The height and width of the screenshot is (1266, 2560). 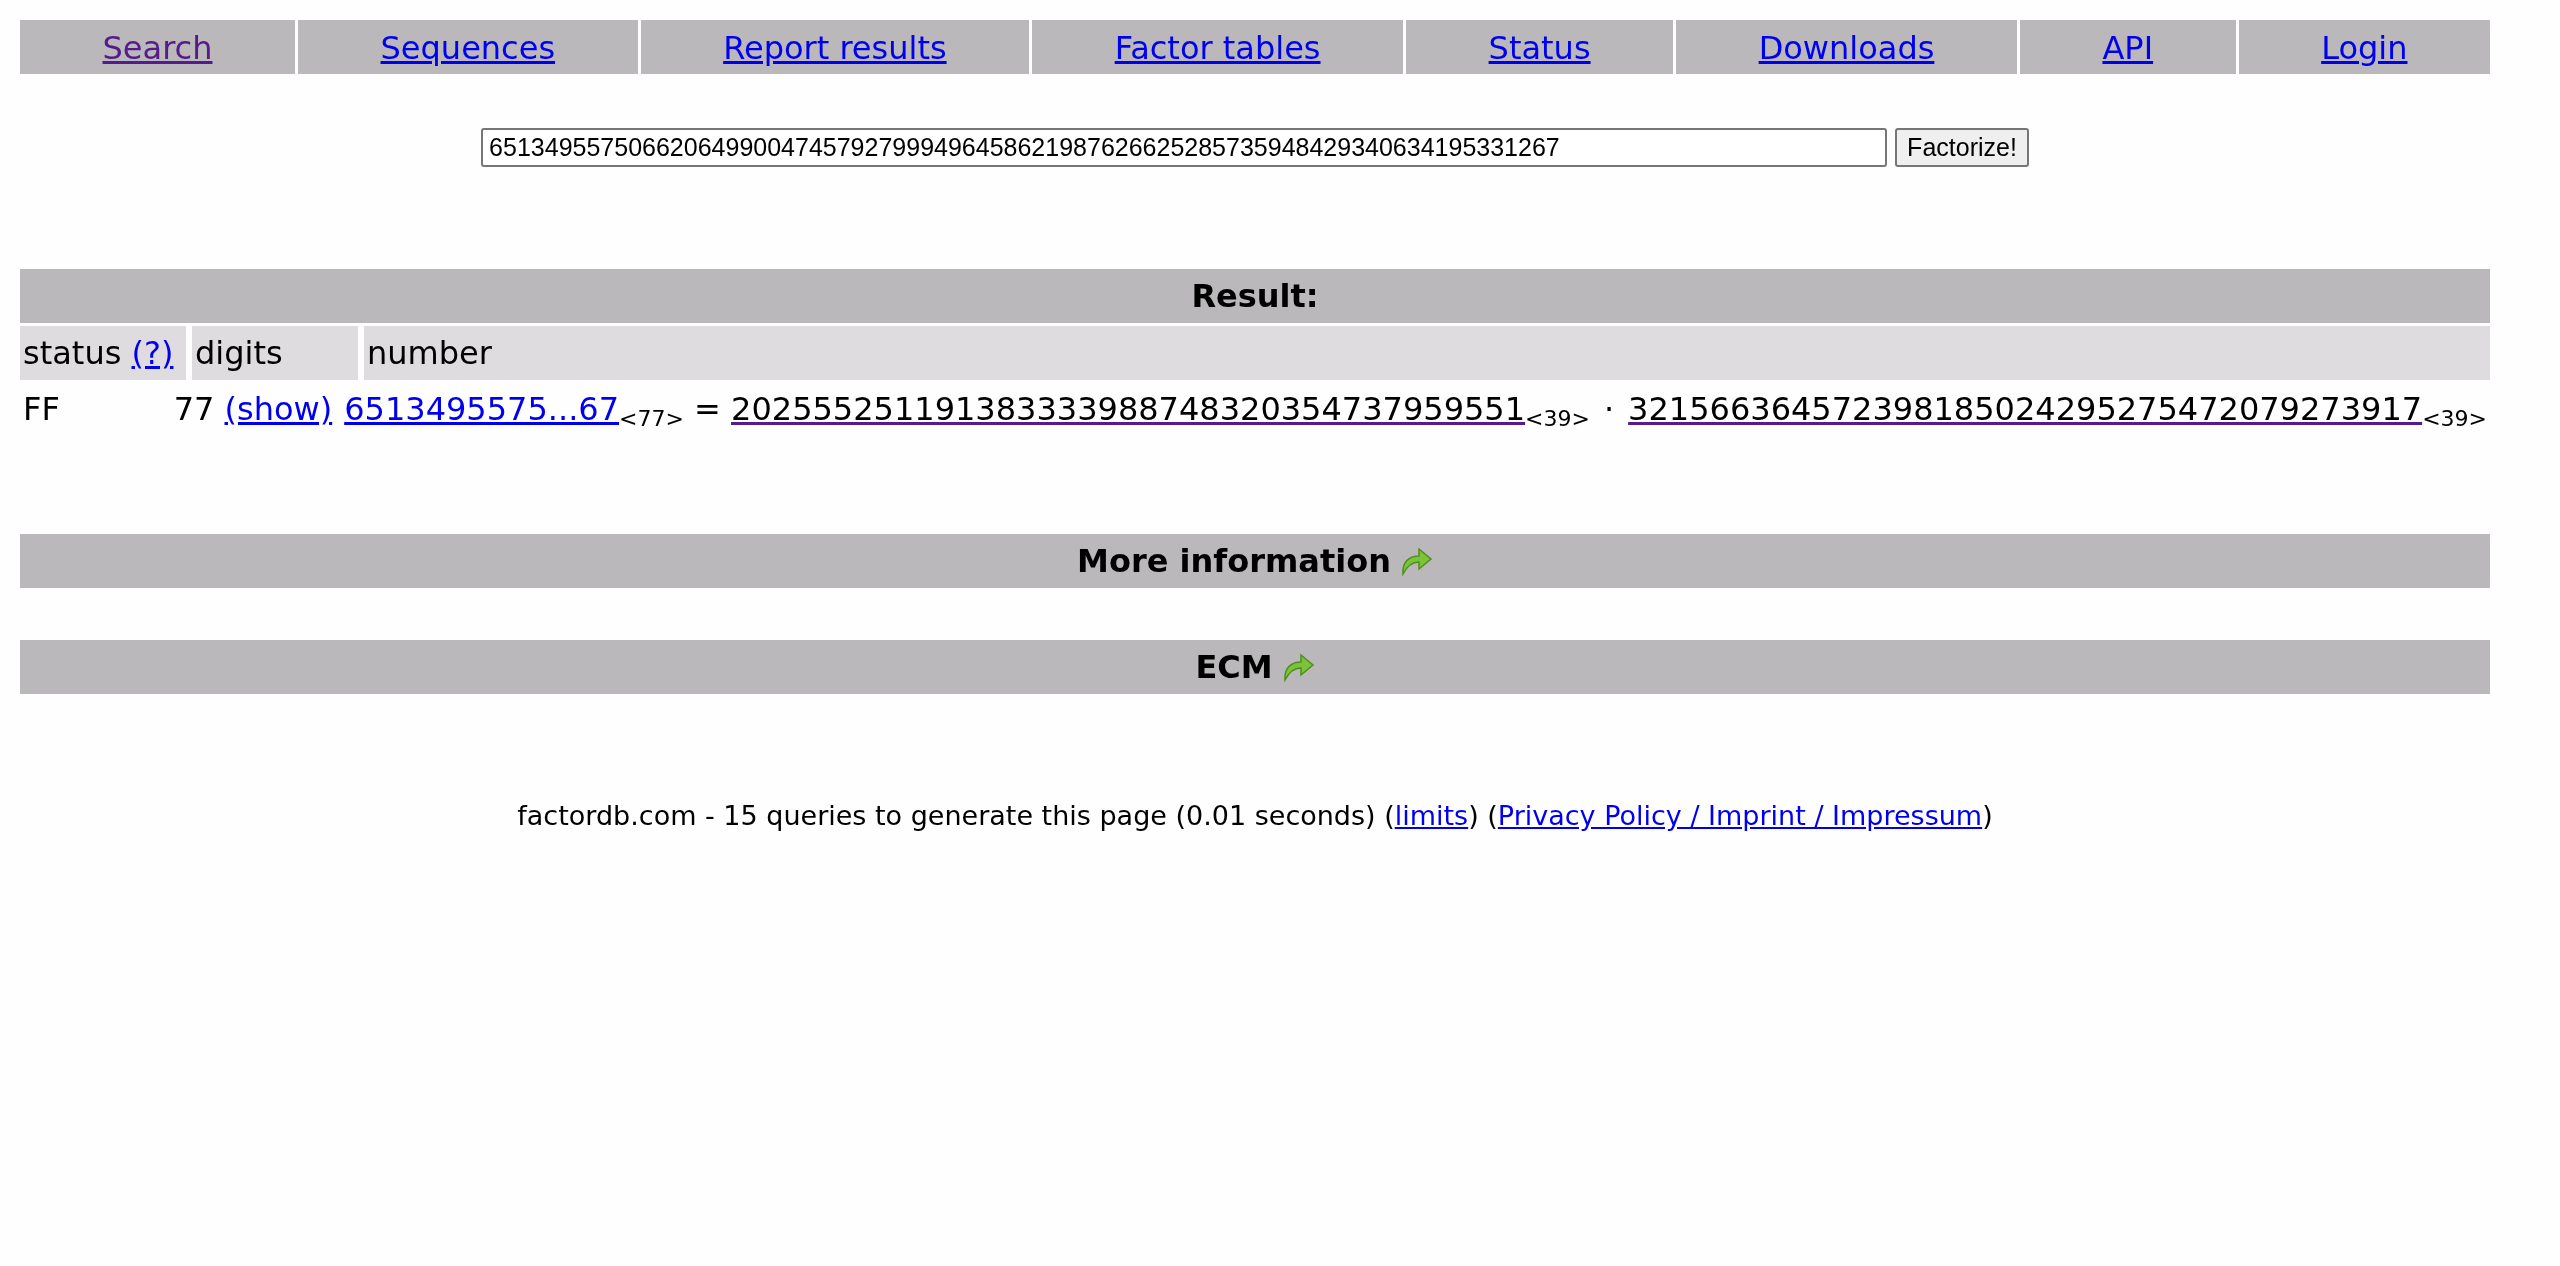 I want to click on footer-info: factordb.com - 15 queries to generate this page (0.01 seconds) (, so click(x=956, y=815).